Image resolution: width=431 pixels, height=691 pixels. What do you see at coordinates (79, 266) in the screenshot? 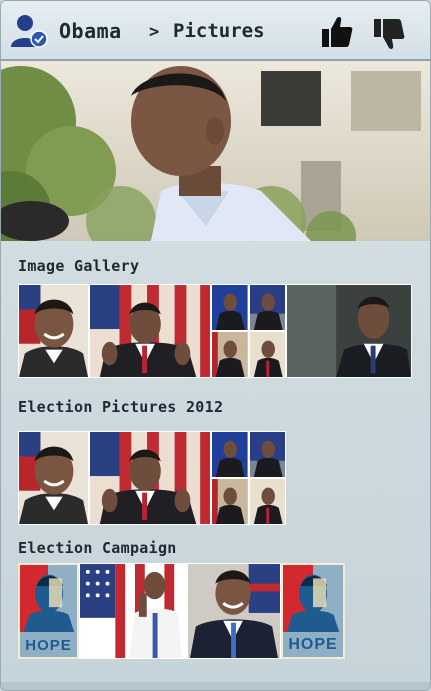
I see `section-title-image-gallery: Image Gallery` at bounding box center [79, 266].